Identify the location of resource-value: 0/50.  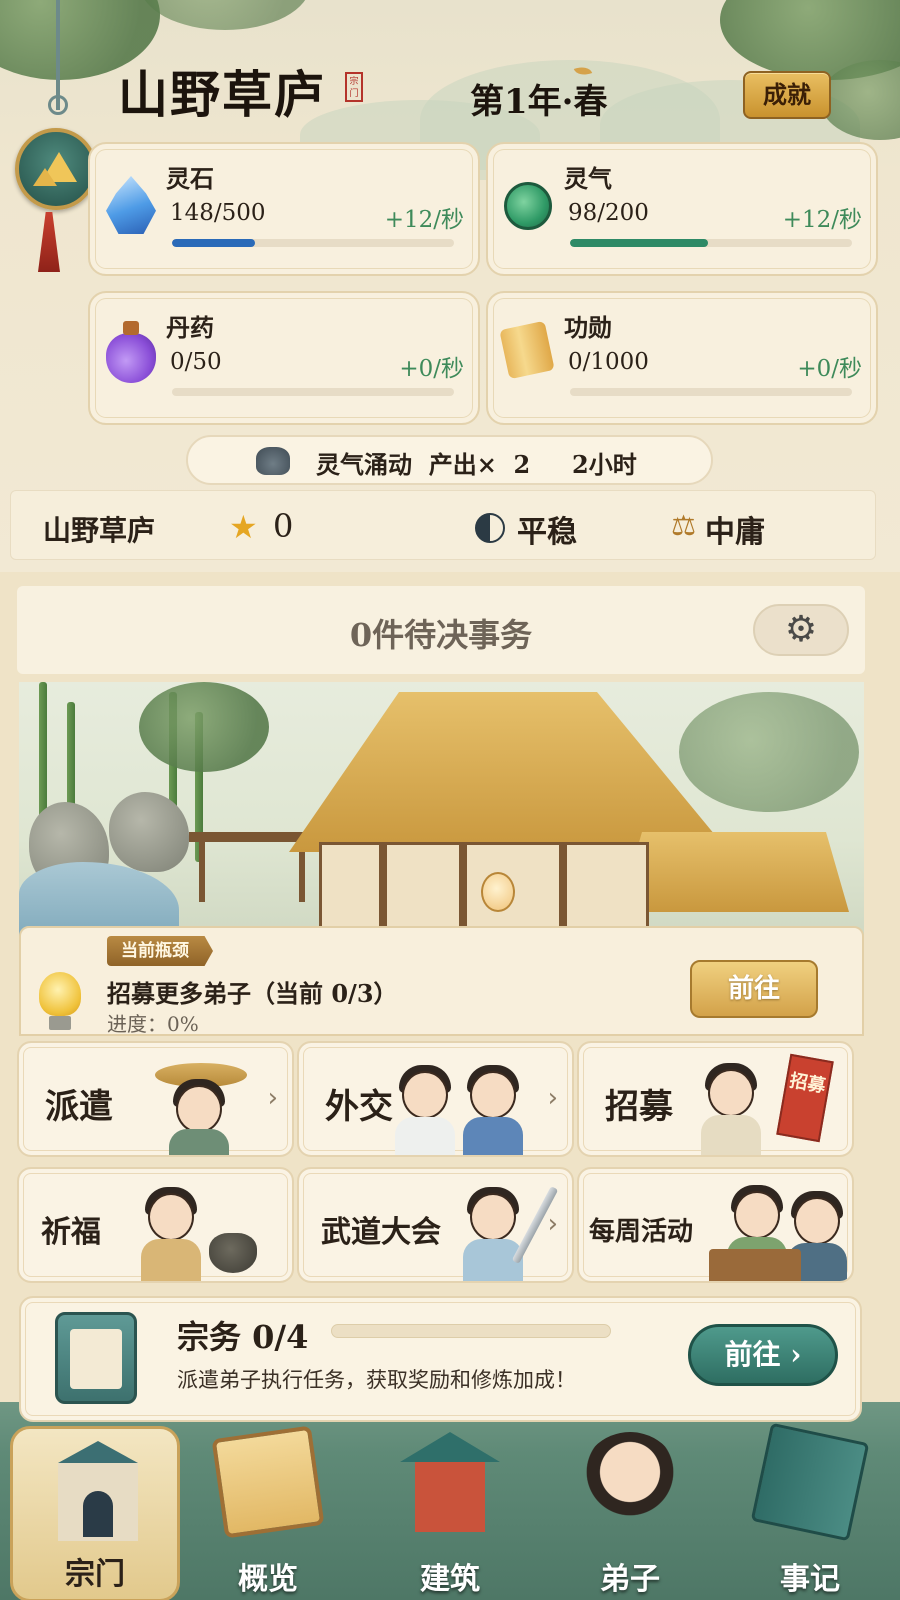
(196, 362).